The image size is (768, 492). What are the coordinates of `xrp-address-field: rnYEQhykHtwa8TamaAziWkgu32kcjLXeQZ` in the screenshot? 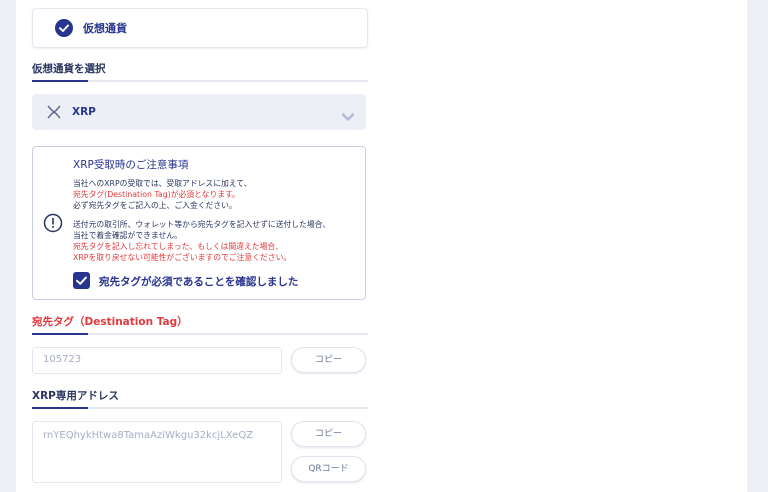 It's located at (157, 452).